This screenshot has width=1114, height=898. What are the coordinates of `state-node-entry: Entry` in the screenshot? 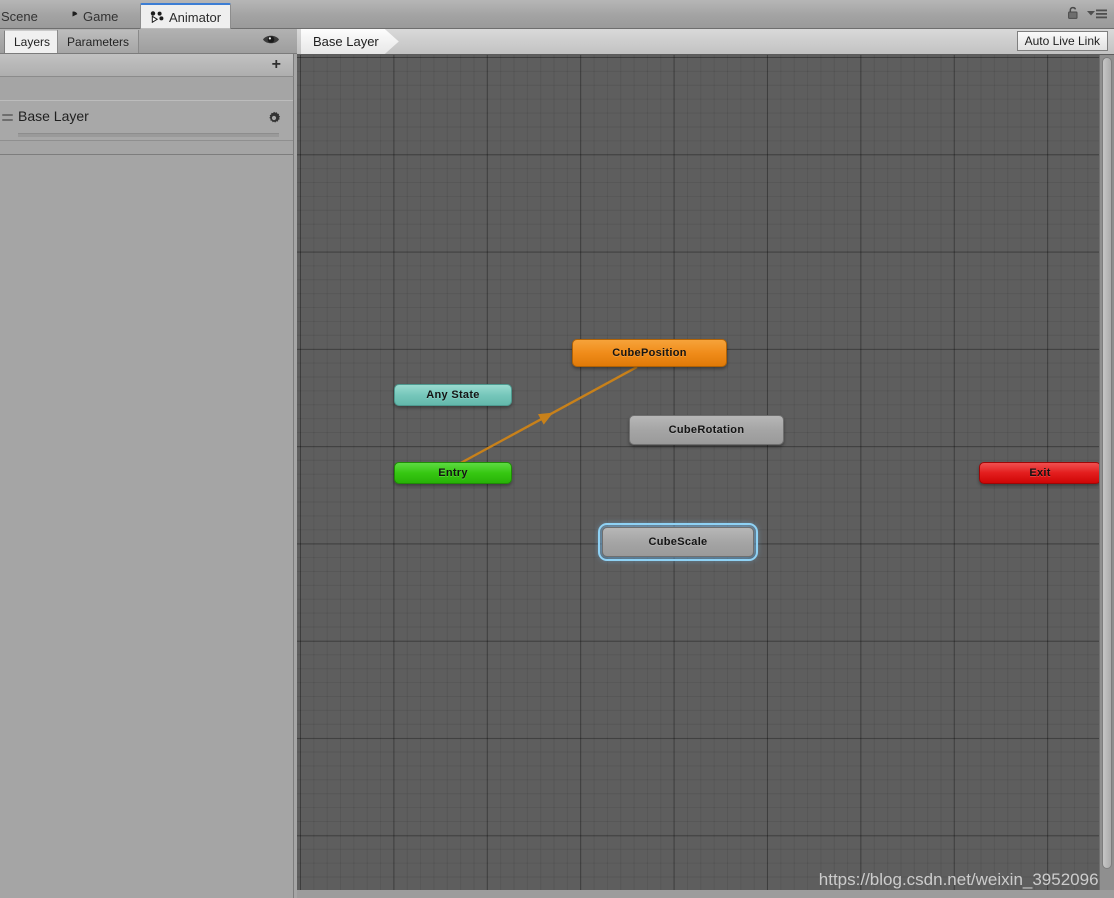 It's located at (453, 473).